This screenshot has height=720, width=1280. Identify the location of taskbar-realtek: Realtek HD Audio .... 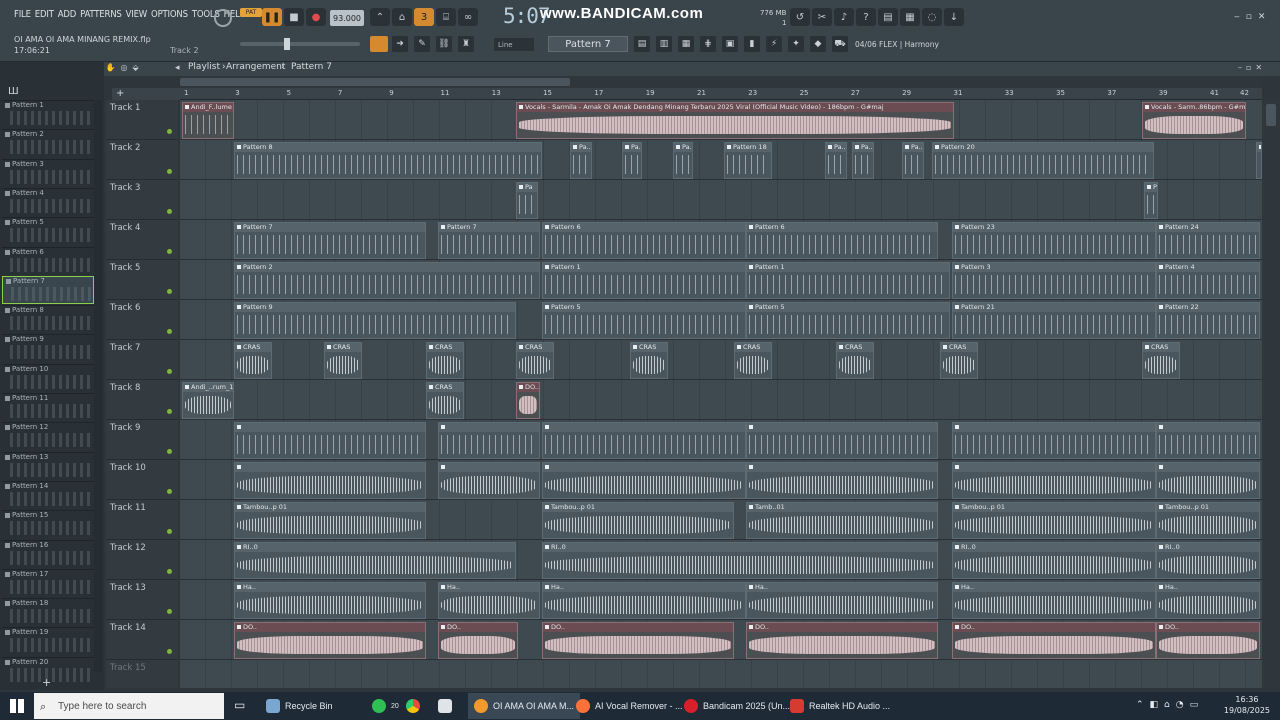
(840, 706).